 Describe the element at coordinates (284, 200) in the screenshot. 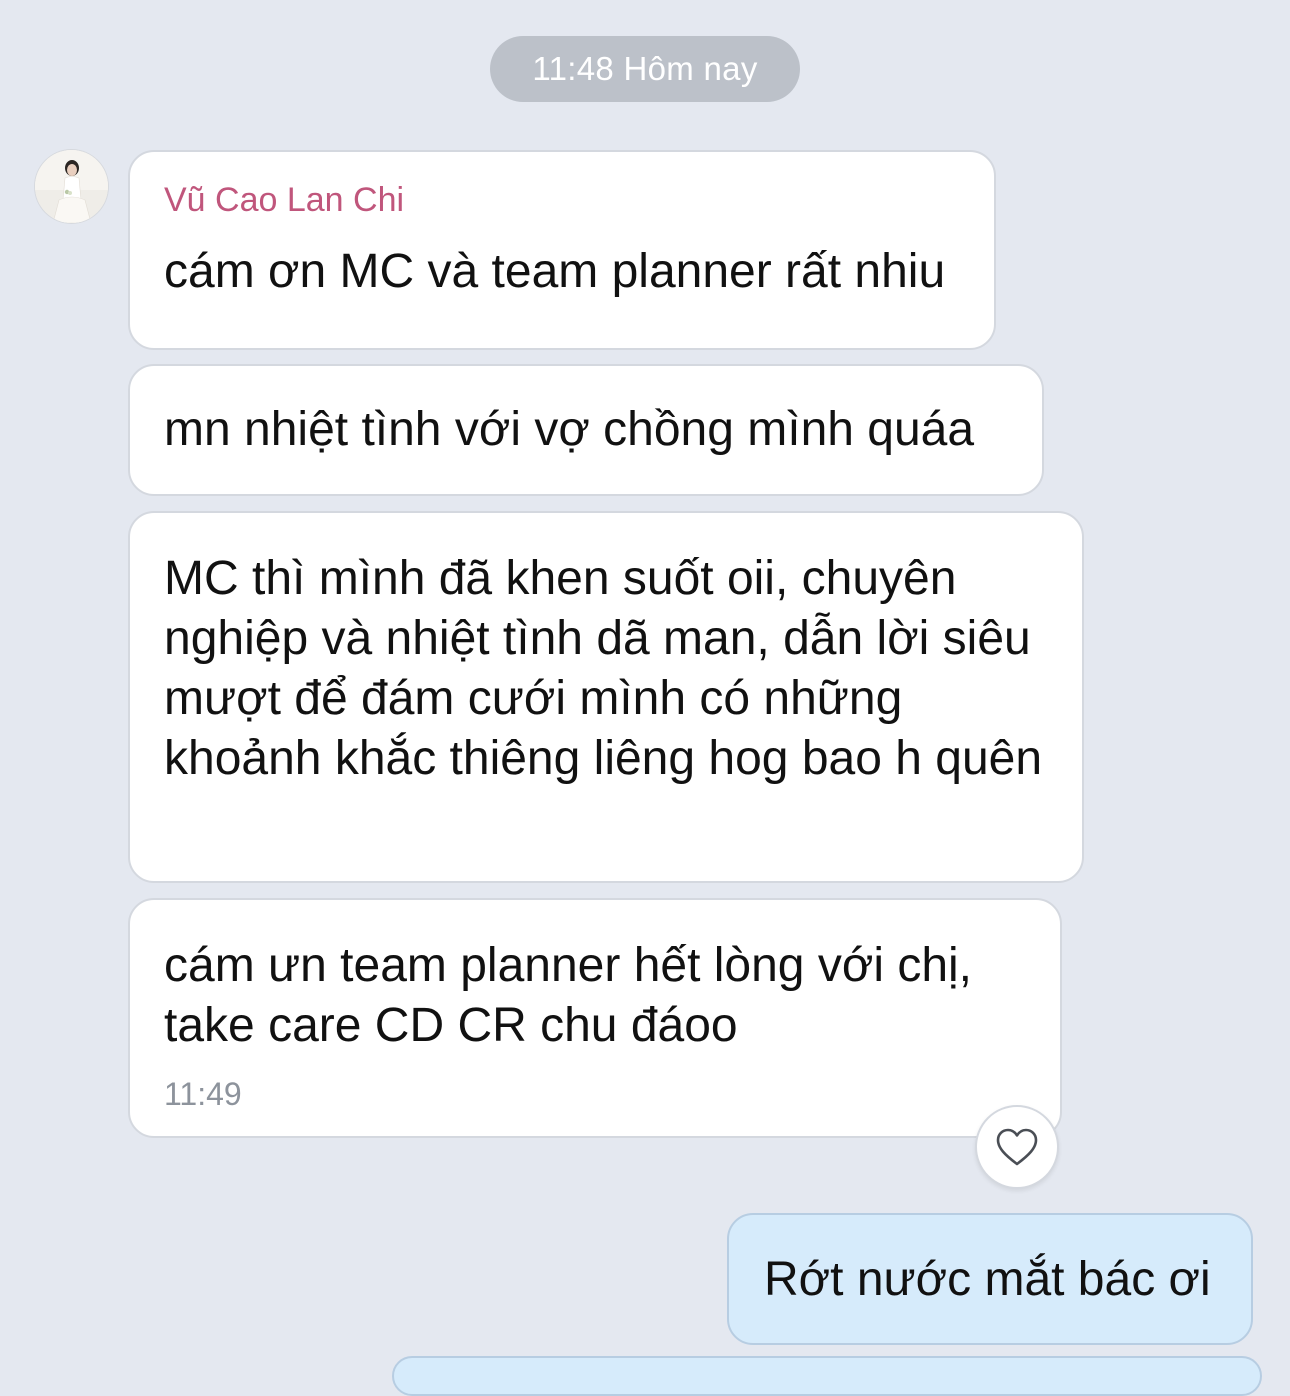

I see `sender-name: Vũ Cao Lan Chi` at that location.